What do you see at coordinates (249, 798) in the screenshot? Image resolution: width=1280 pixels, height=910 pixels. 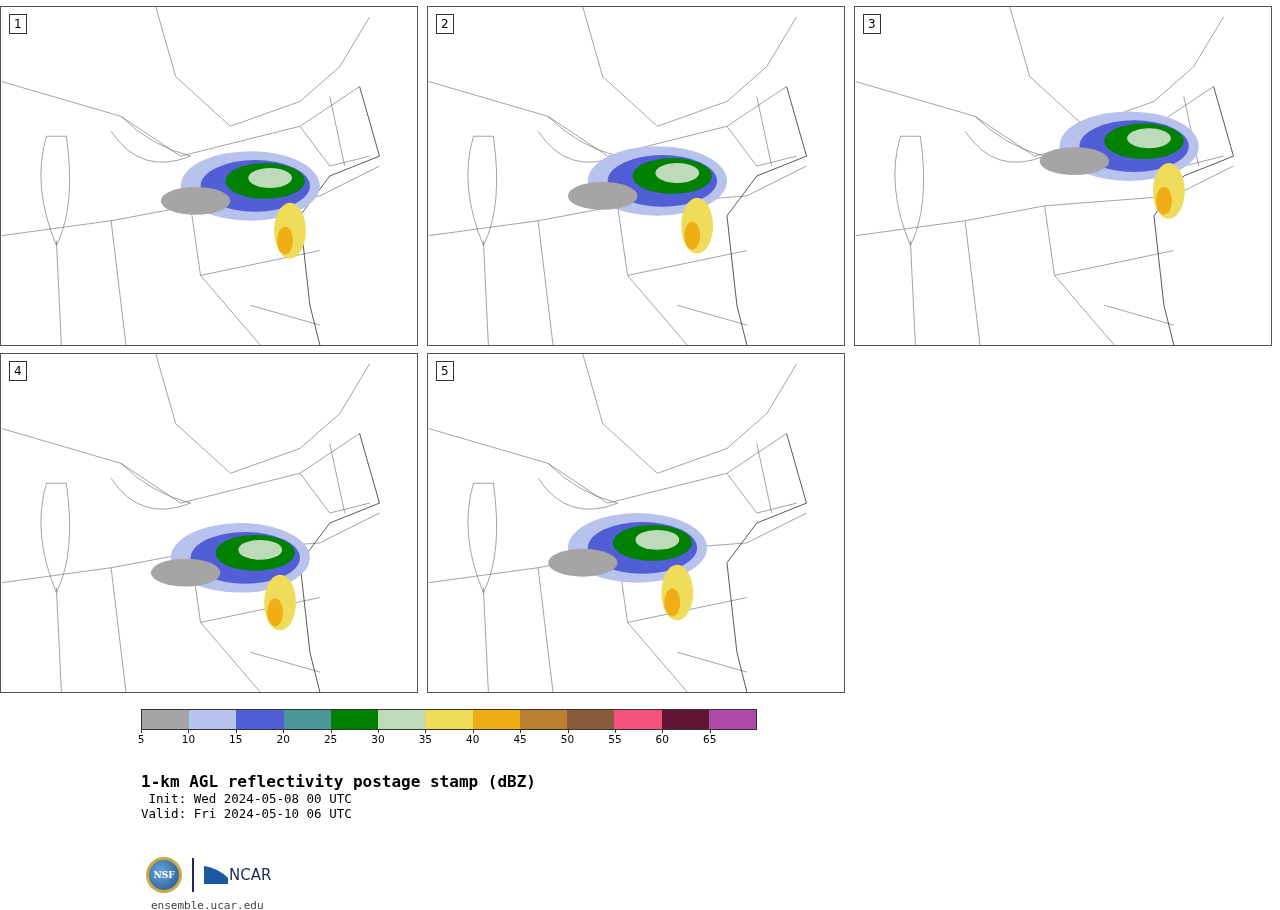 I see `init-time: Init: Wed 2024-05-08 00 UTC` at bounding box center [249, 798].